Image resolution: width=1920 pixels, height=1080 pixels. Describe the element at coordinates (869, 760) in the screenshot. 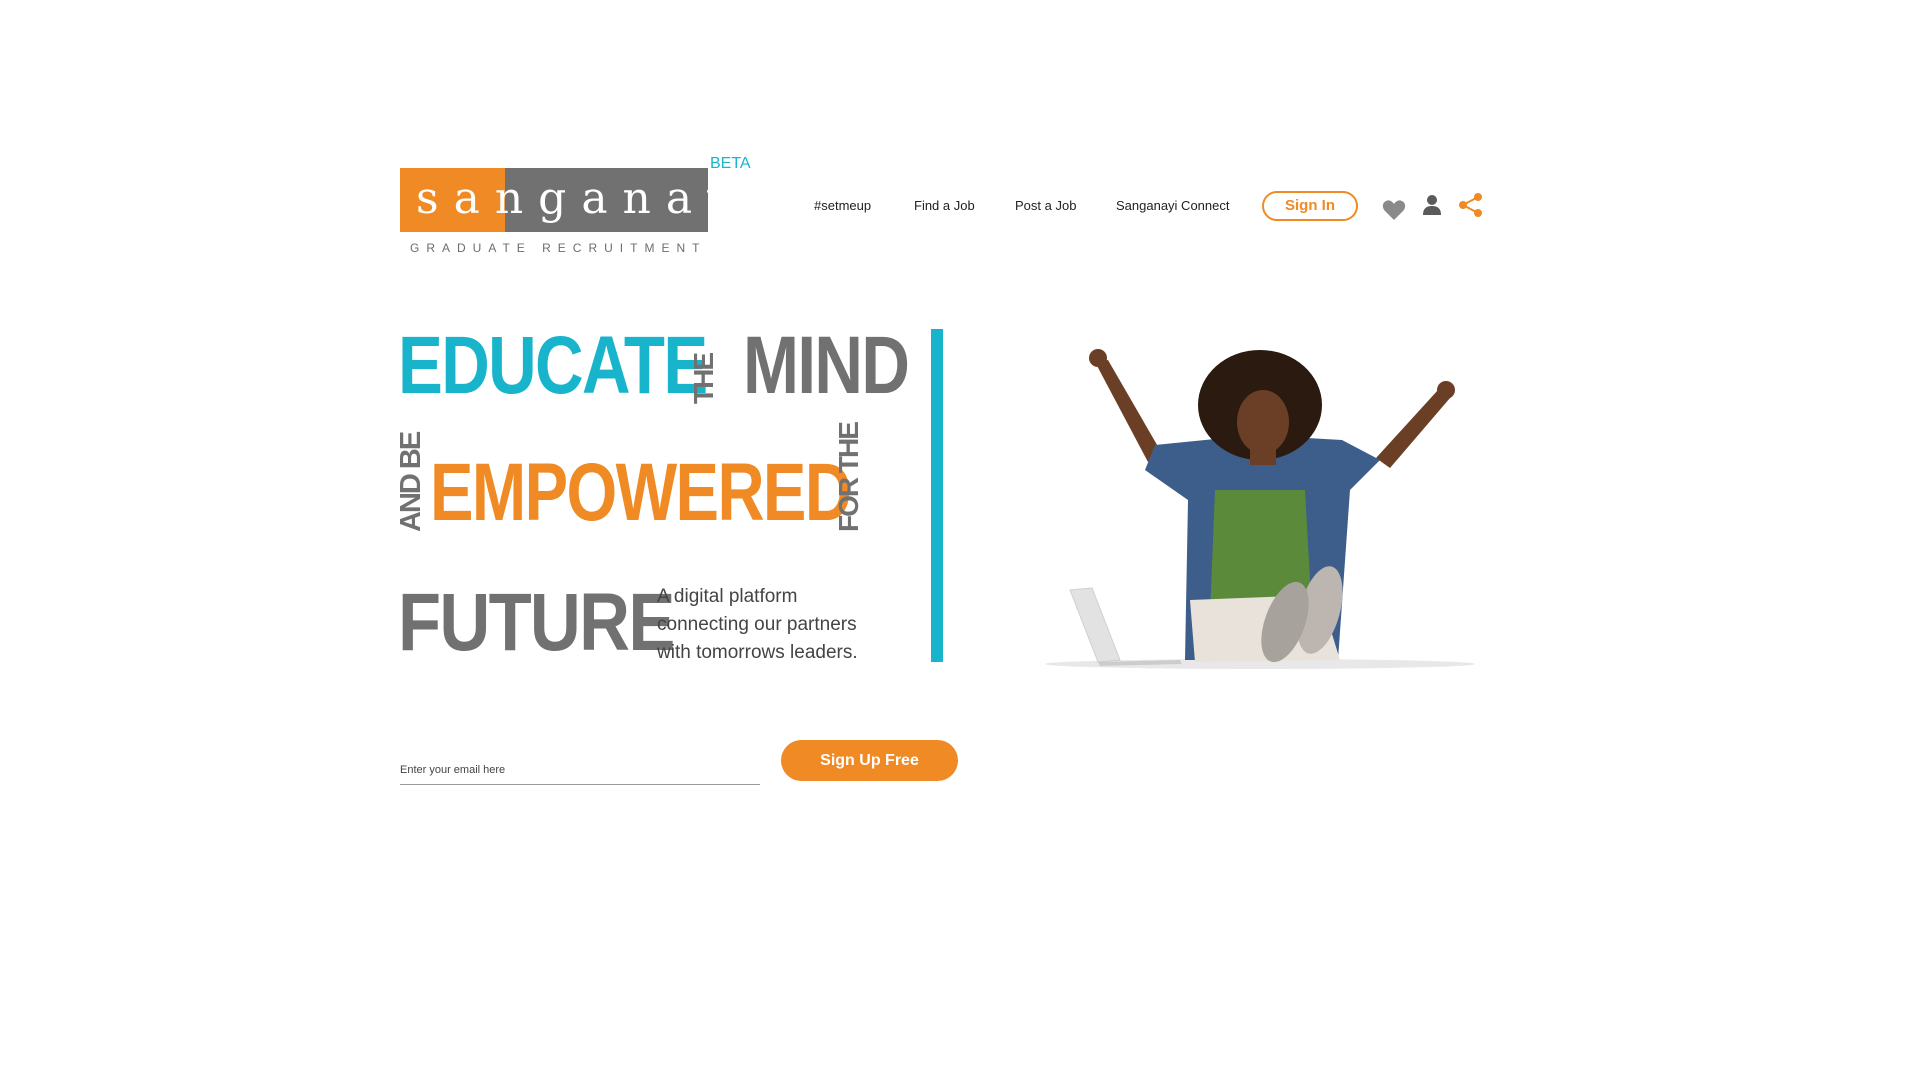

I see `sign-up-free-button: Sign Up Free` at that location.